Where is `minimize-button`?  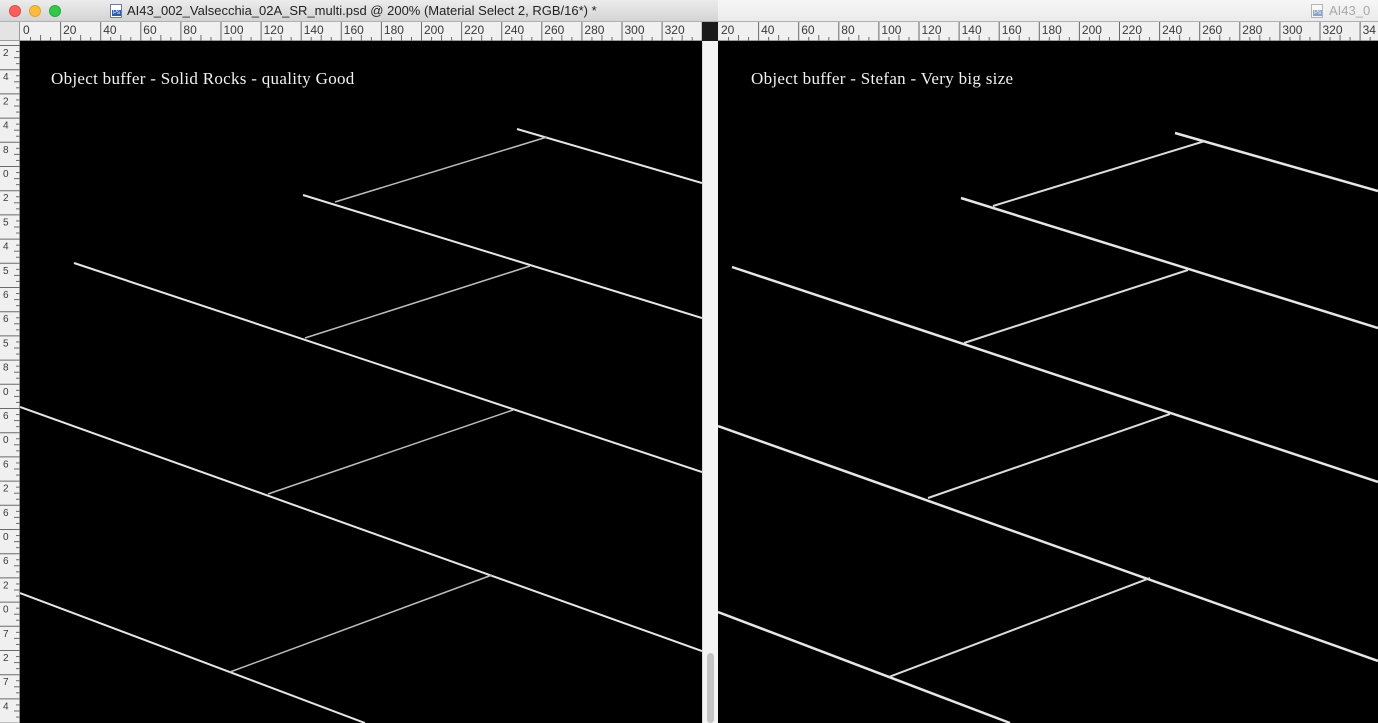
minimize-button is located at coordinates (35, 11).